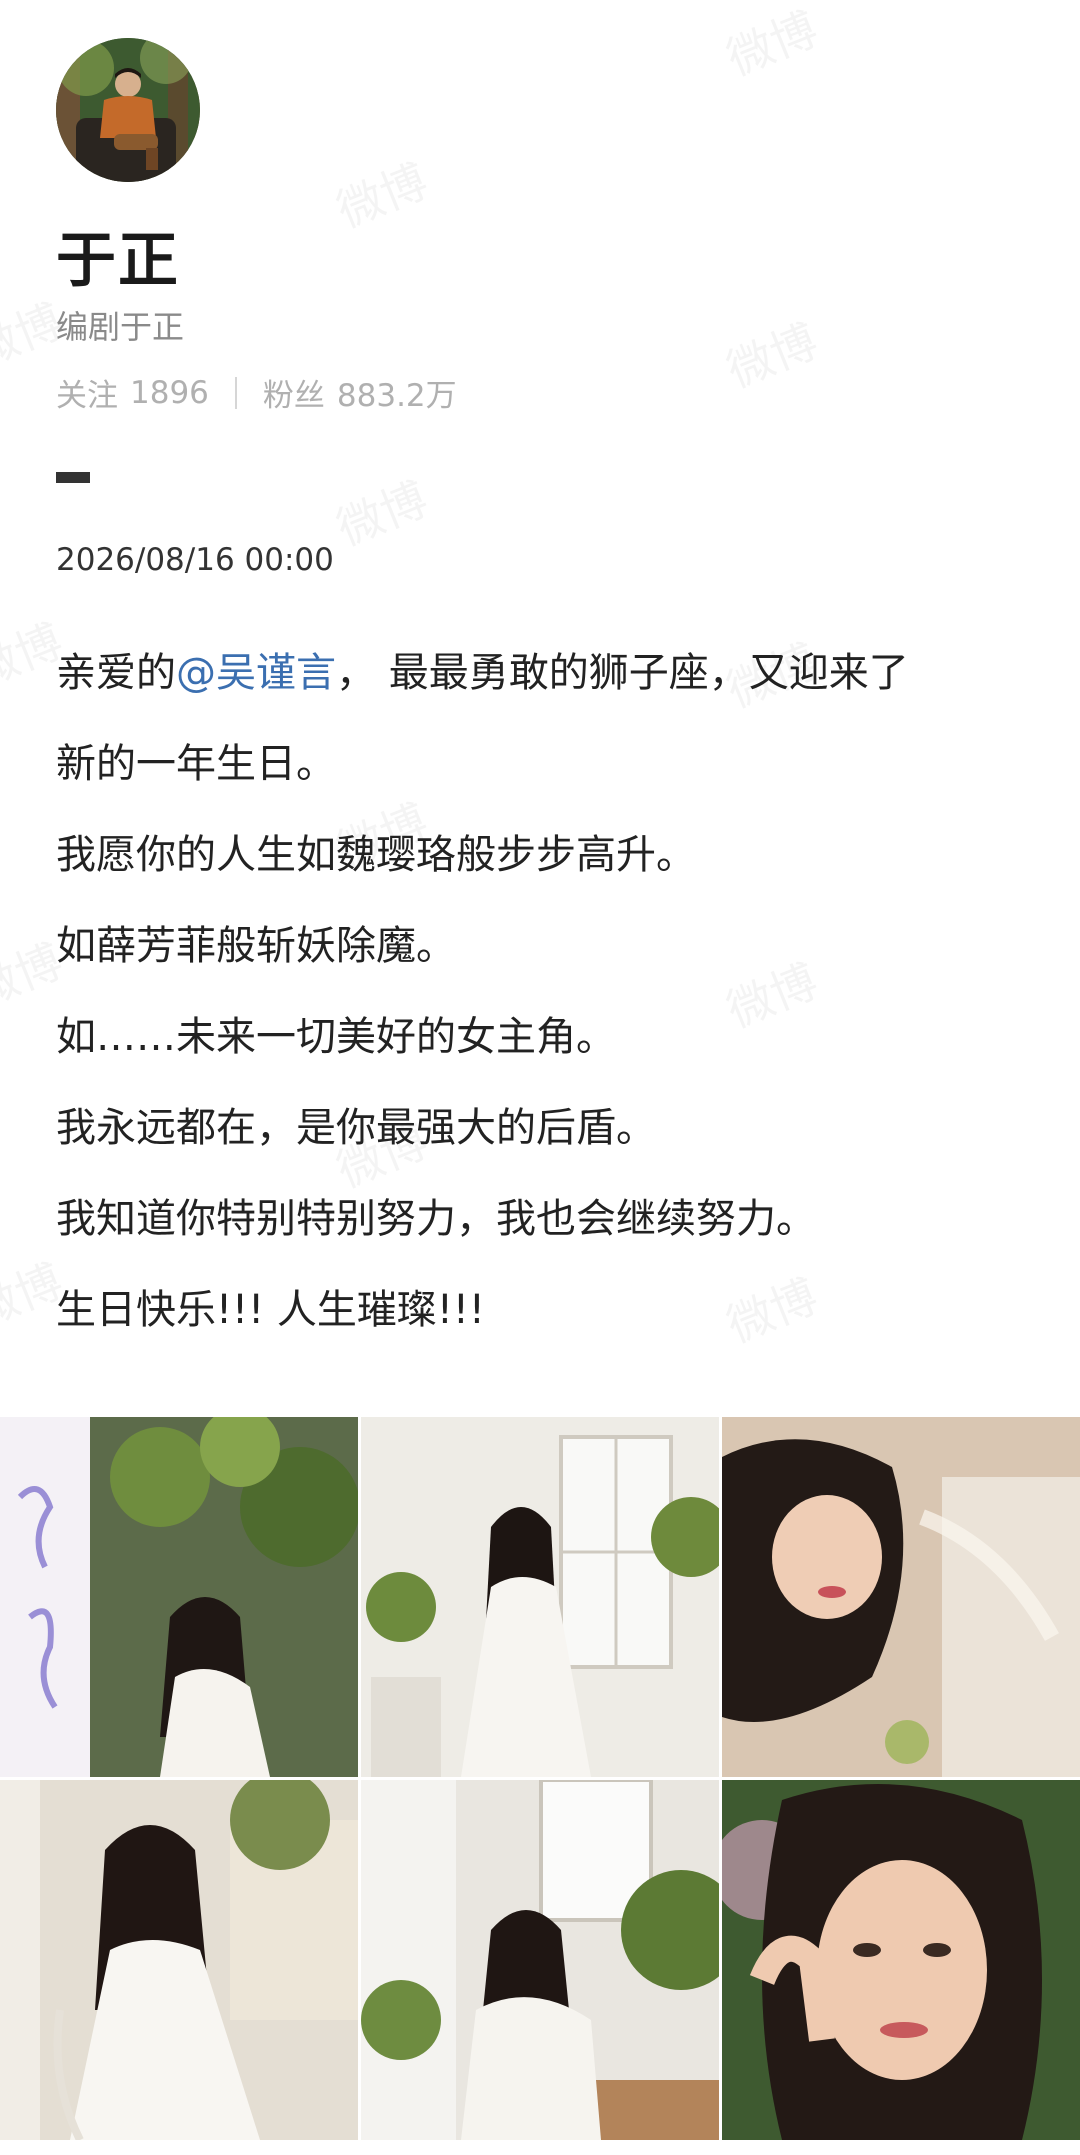 Image resolution: width=1080 pixels, height=2155 pixels. What do you see at coordinates (622, 673) in the screenshot?
I see `post-text: ， 最最勇敢的狮子座，又迎来了` at bounding box center [622, 673].